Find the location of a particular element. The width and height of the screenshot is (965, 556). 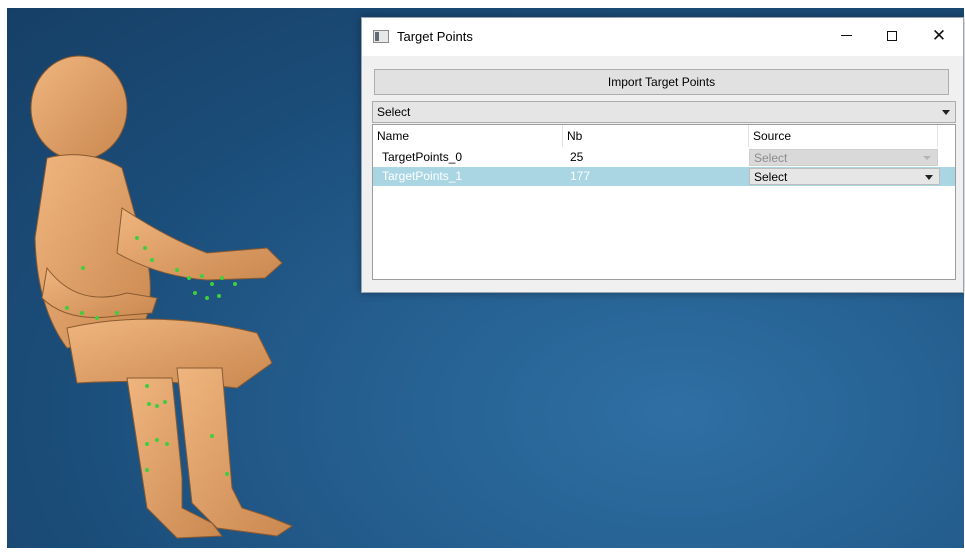

column-header-nb: Nb is located at coordinates (656, 136).